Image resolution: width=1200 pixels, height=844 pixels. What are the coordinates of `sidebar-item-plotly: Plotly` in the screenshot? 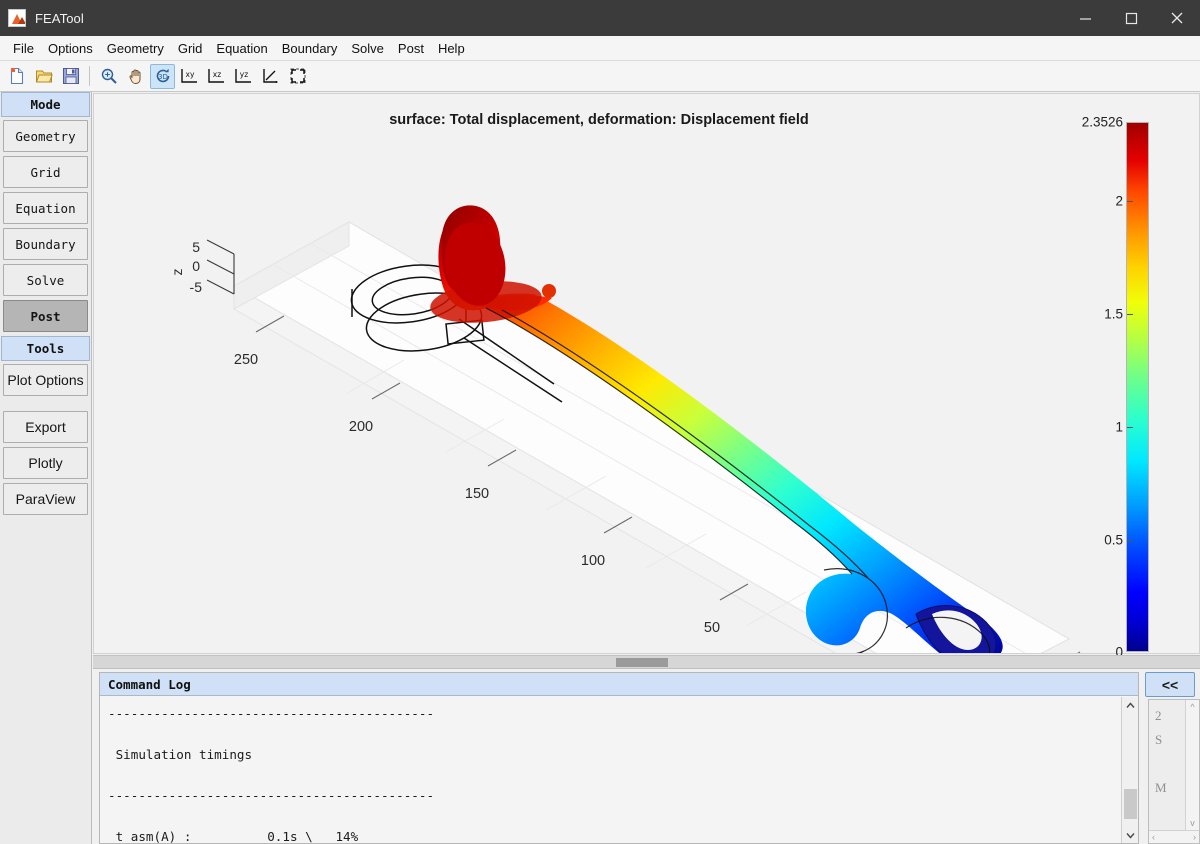 It's located at (45, 463).